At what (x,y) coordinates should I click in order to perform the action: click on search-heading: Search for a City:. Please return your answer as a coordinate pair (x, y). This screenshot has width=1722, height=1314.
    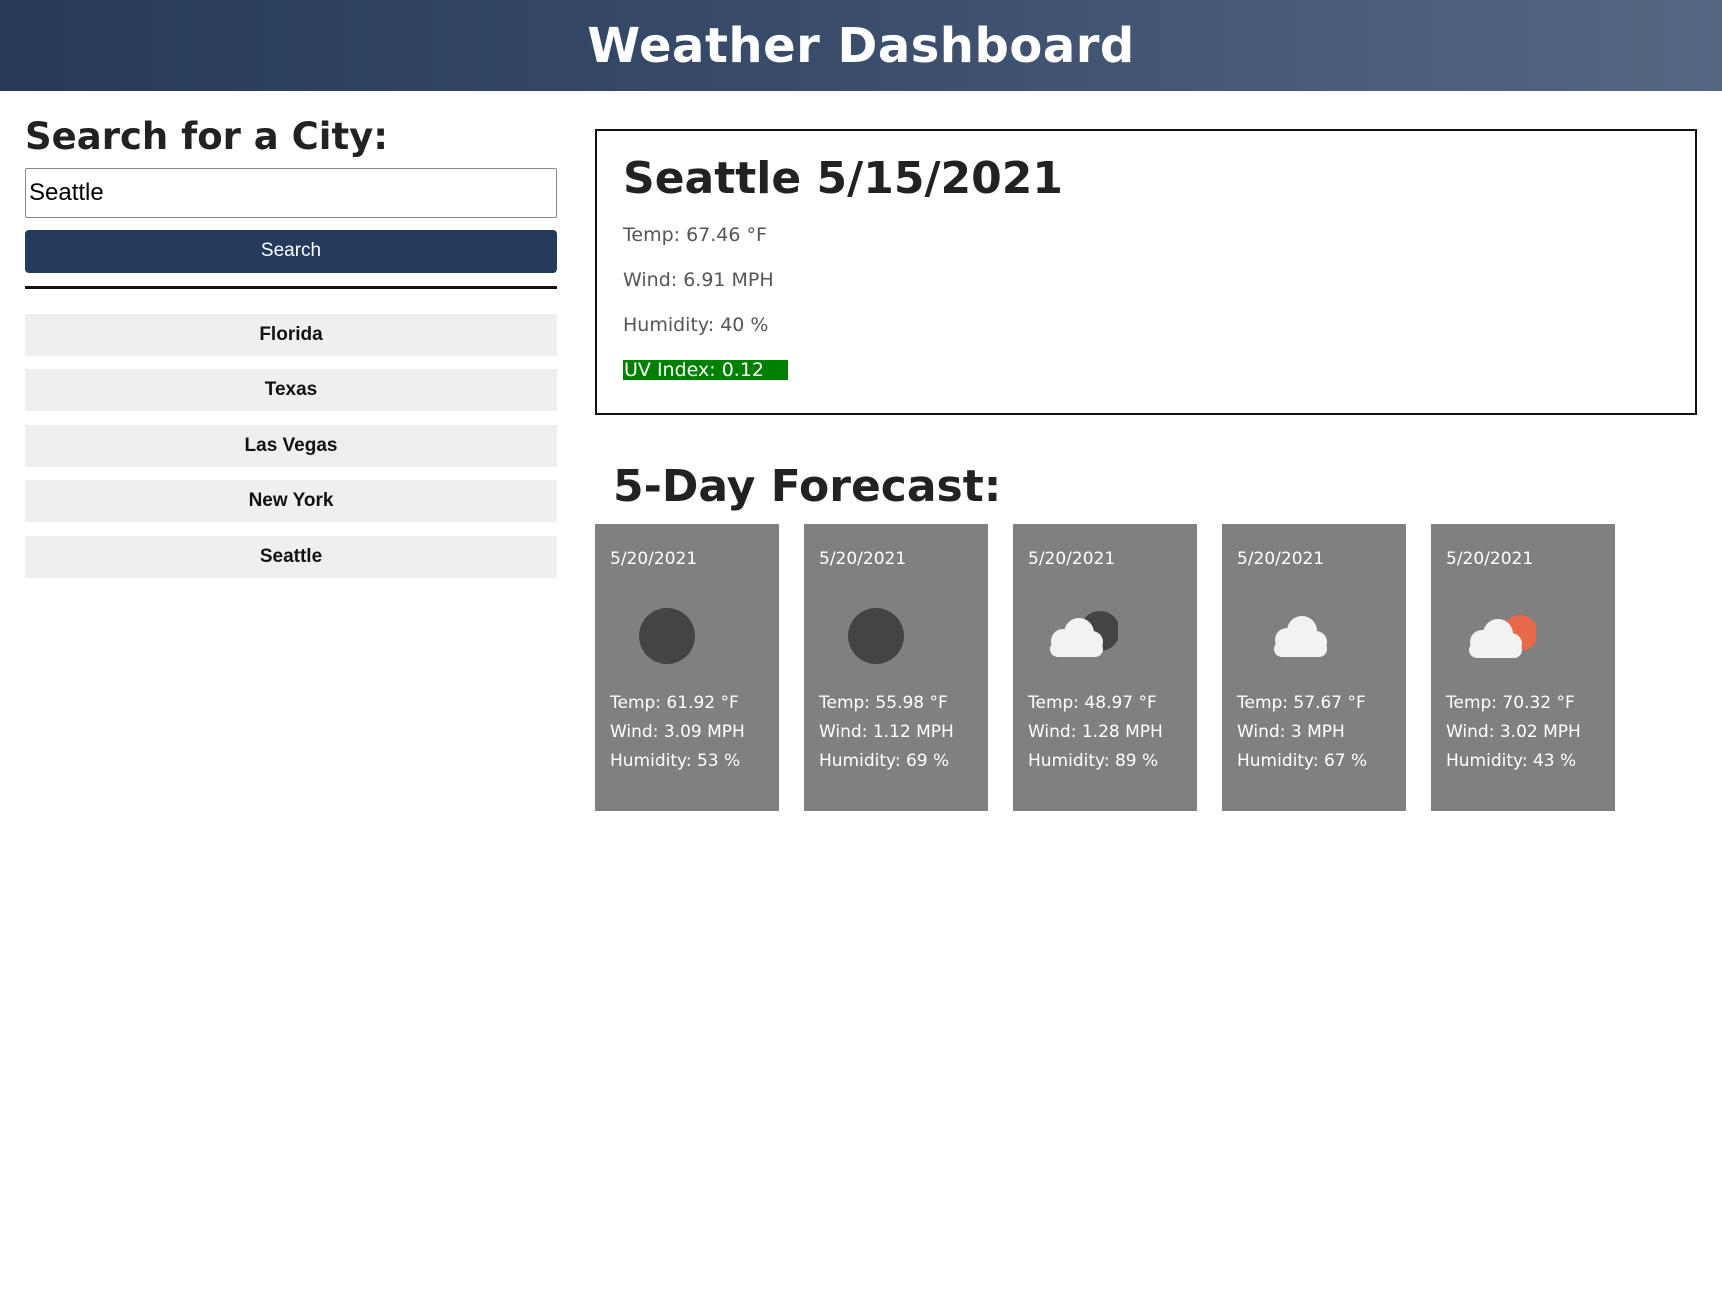
    Looking at the image, I should click on (207, 136).